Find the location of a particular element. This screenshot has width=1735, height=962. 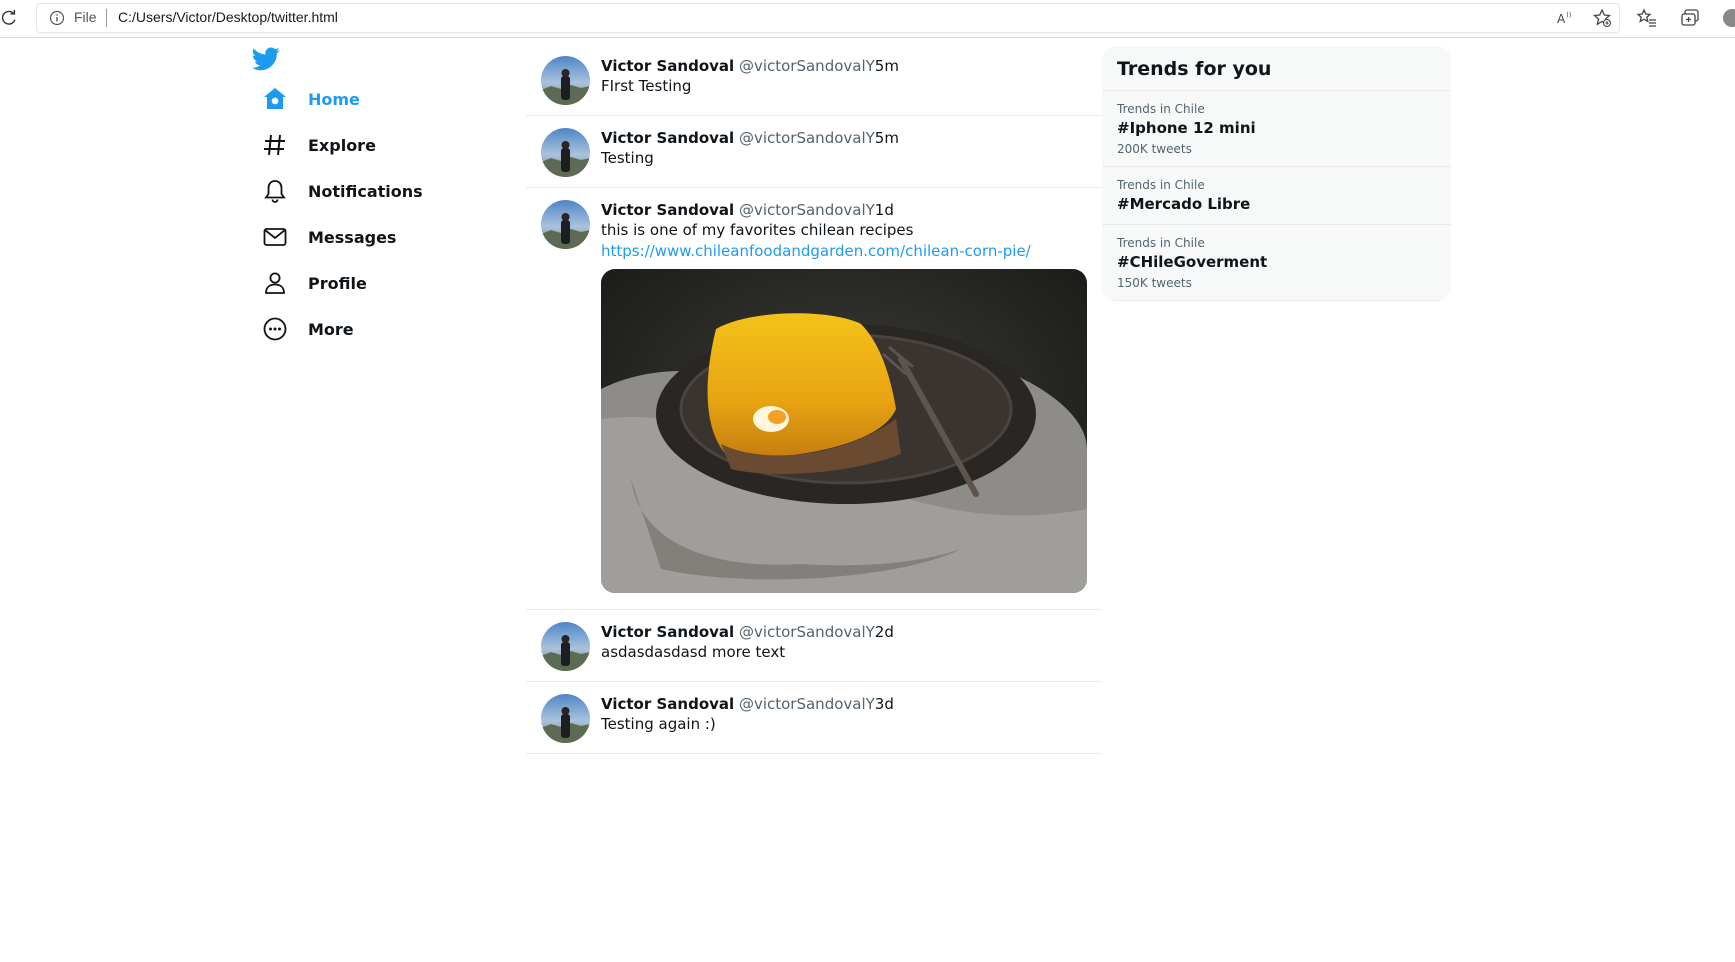

nav-label-explore: Explore is located at coordinates (342, 145).